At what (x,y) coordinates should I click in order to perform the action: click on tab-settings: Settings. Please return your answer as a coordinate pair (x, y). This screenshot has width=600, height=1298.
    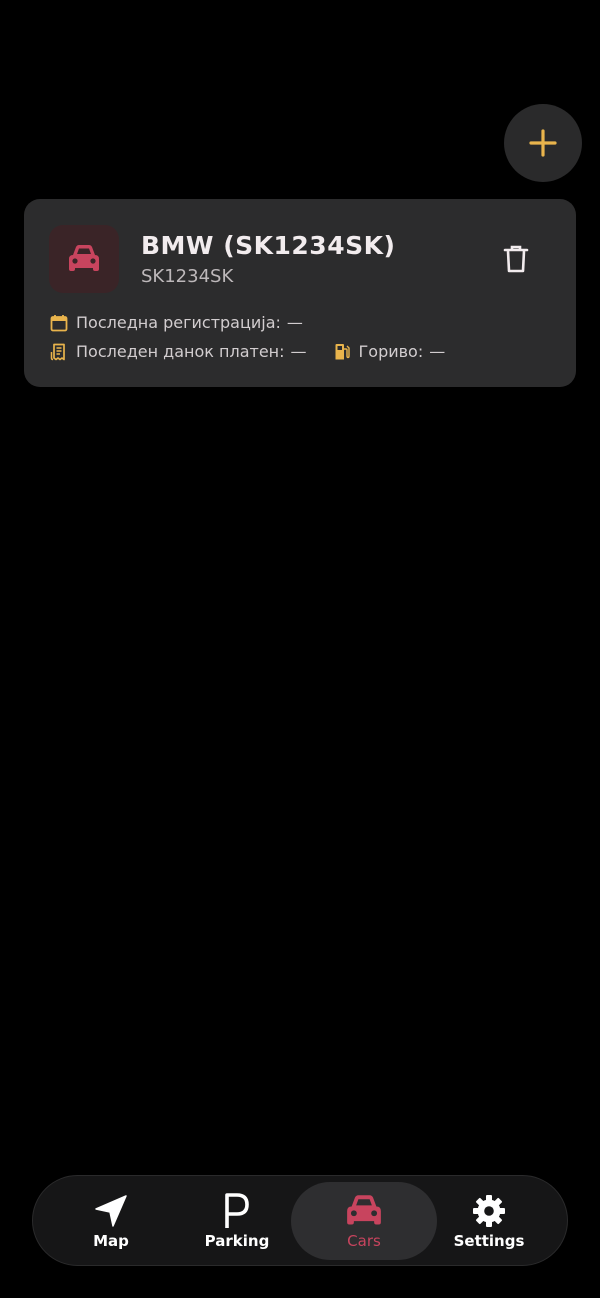
    Looking at the image, I should click on (489, 1220).